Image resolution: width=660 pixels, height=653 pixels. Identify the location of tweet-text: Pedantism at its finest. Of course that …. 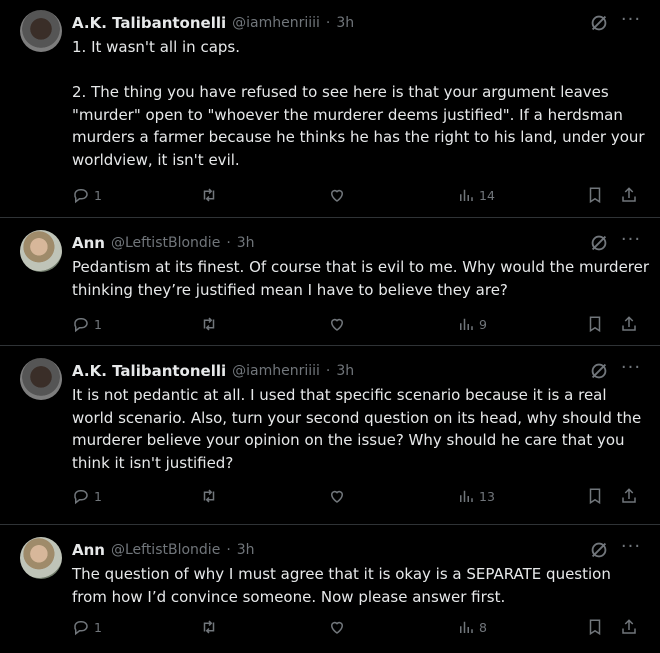
(363, 278).